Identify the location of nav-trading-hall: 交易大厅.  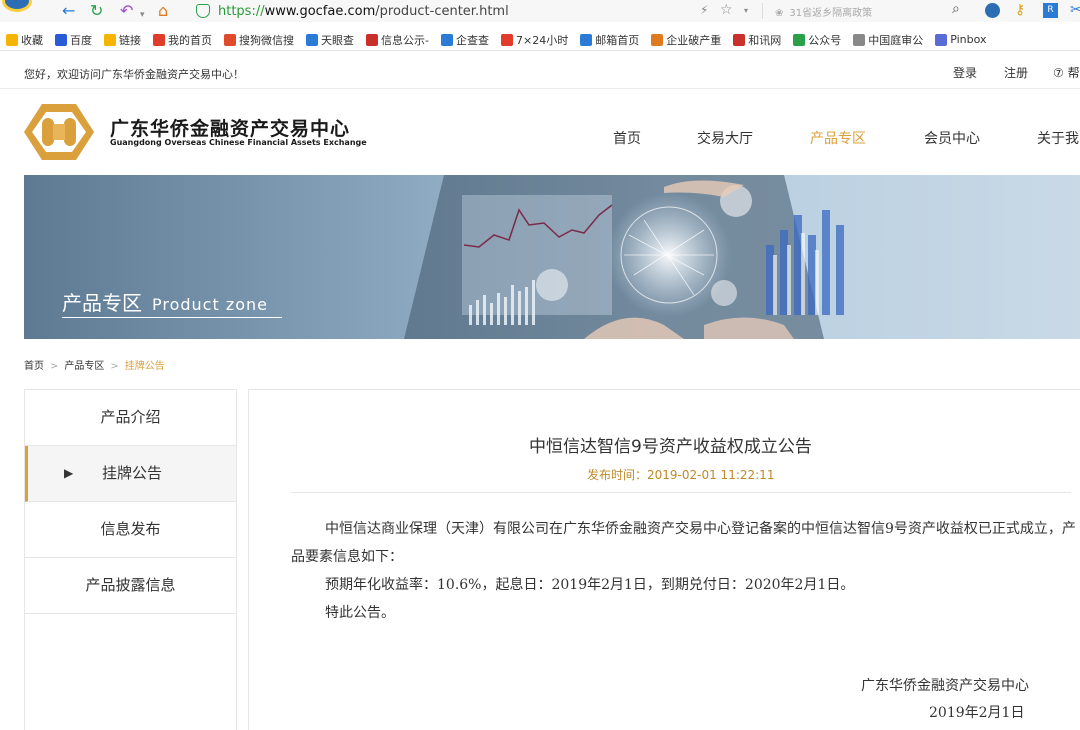
(725, 138).